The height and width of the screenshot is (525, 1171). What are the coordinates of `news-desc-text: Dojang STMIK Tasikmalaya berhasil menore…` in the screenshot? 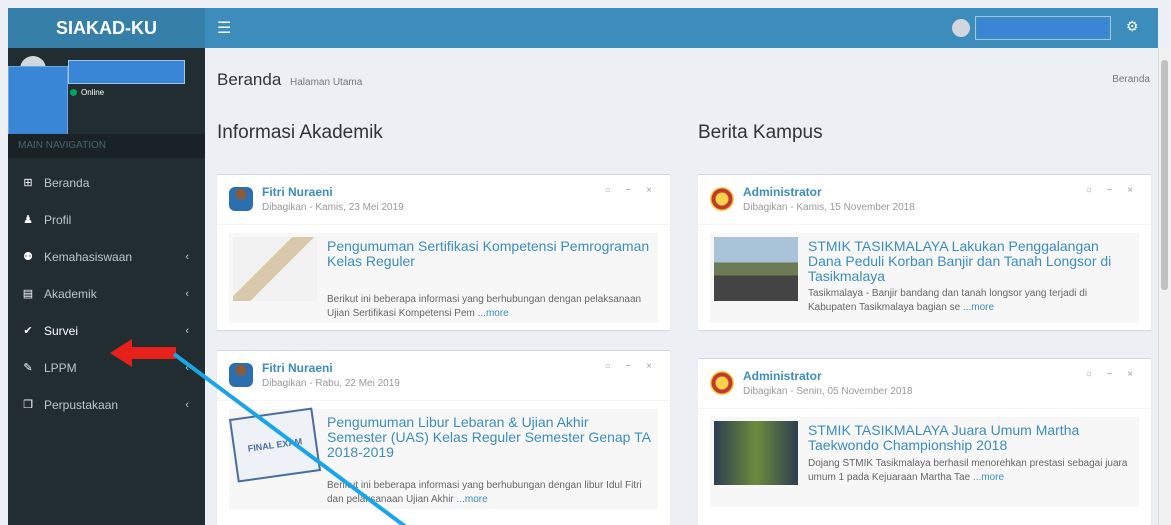 It's located at (968, 470).